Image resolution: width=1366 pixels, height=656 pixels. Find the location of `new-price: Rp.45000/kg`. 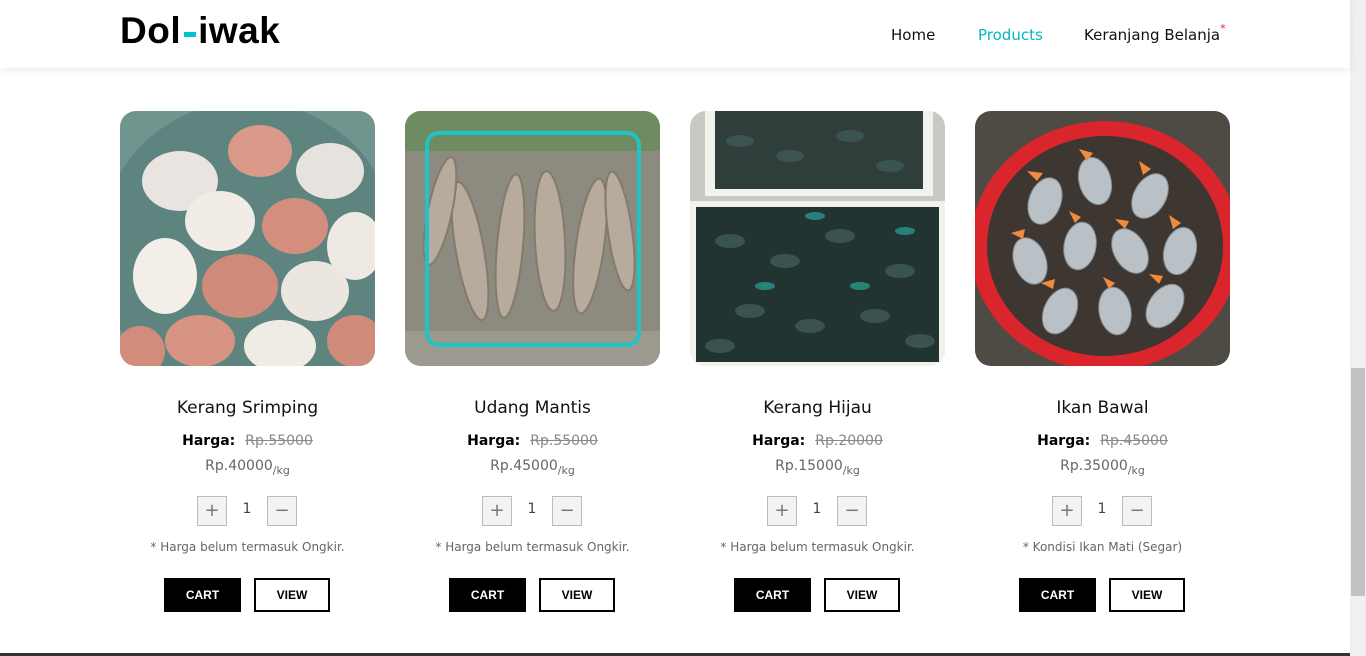

new-price: Rp.45000/kg is located at coordinates (532, 467).